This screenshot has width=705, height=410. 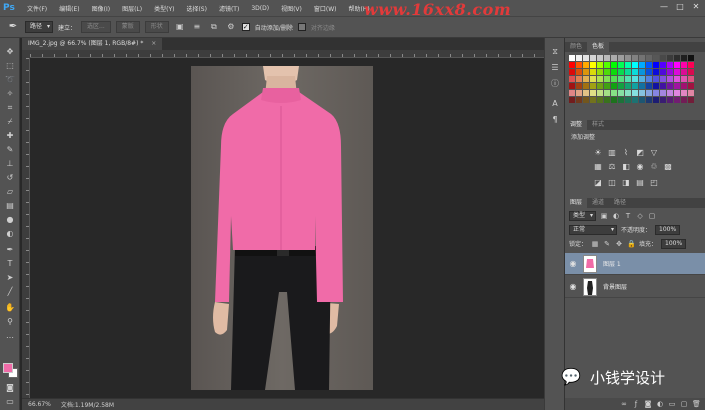 What do you see at coordinates (10, 80) in the screenshot?
I see `lasso-tool-icon: ➰` at bounding box center [10, 80].